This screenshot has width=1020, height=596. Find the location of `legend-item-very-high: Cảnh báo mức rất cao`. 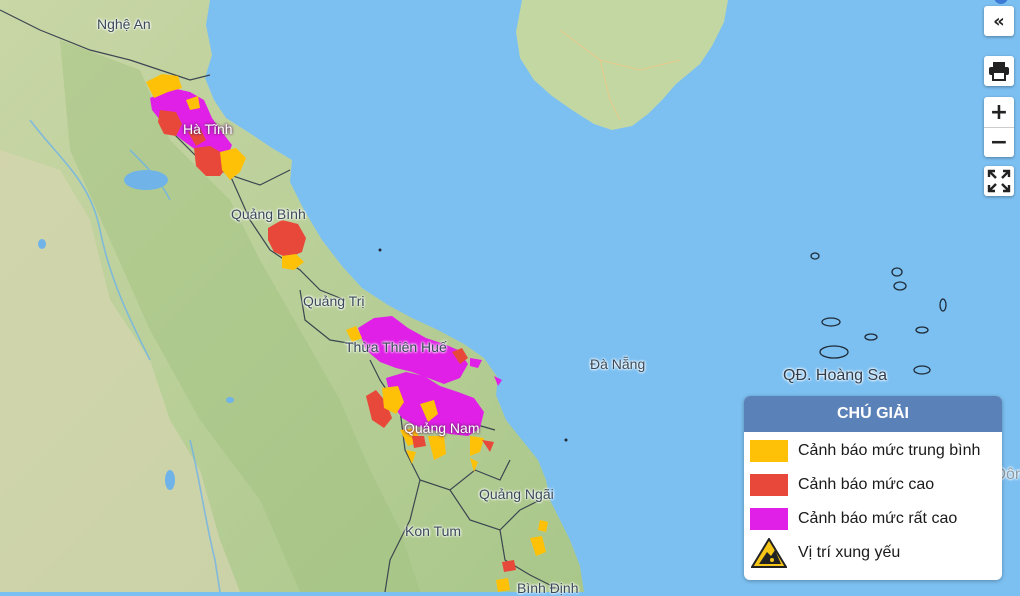

legend-item-very-high: Cảnh báo mức rất cao is located at coordinates (873, 519).